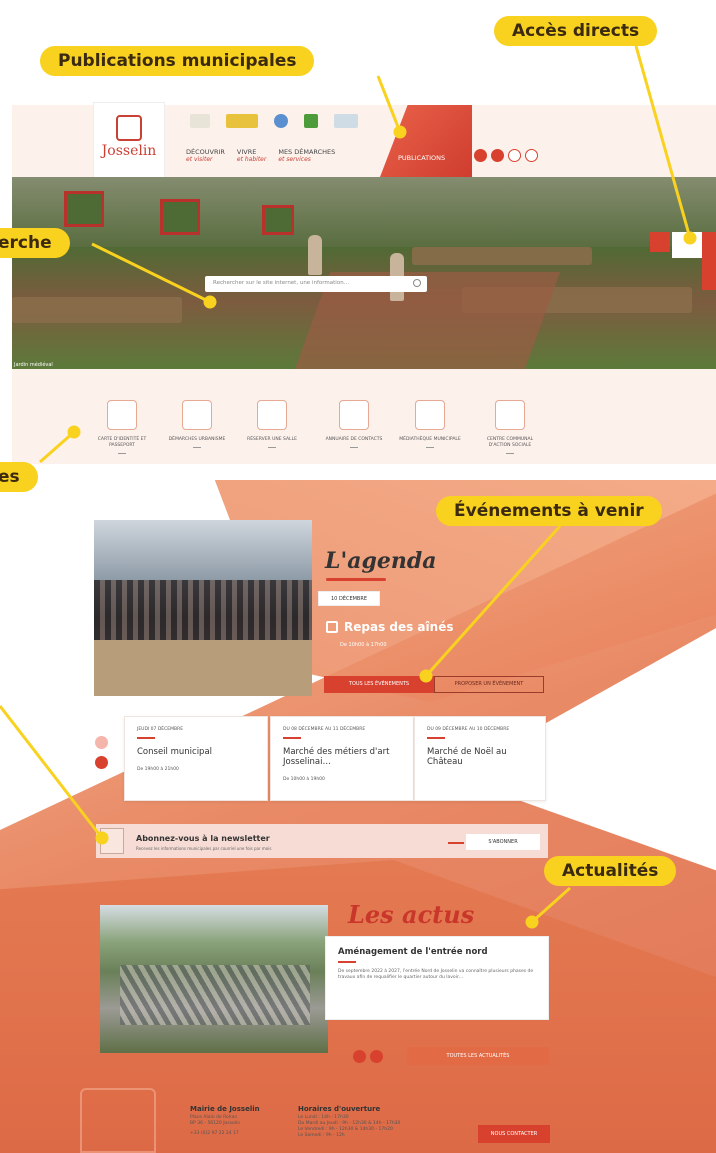  I want to click on agenda-featured-photo, so click(203, 608).